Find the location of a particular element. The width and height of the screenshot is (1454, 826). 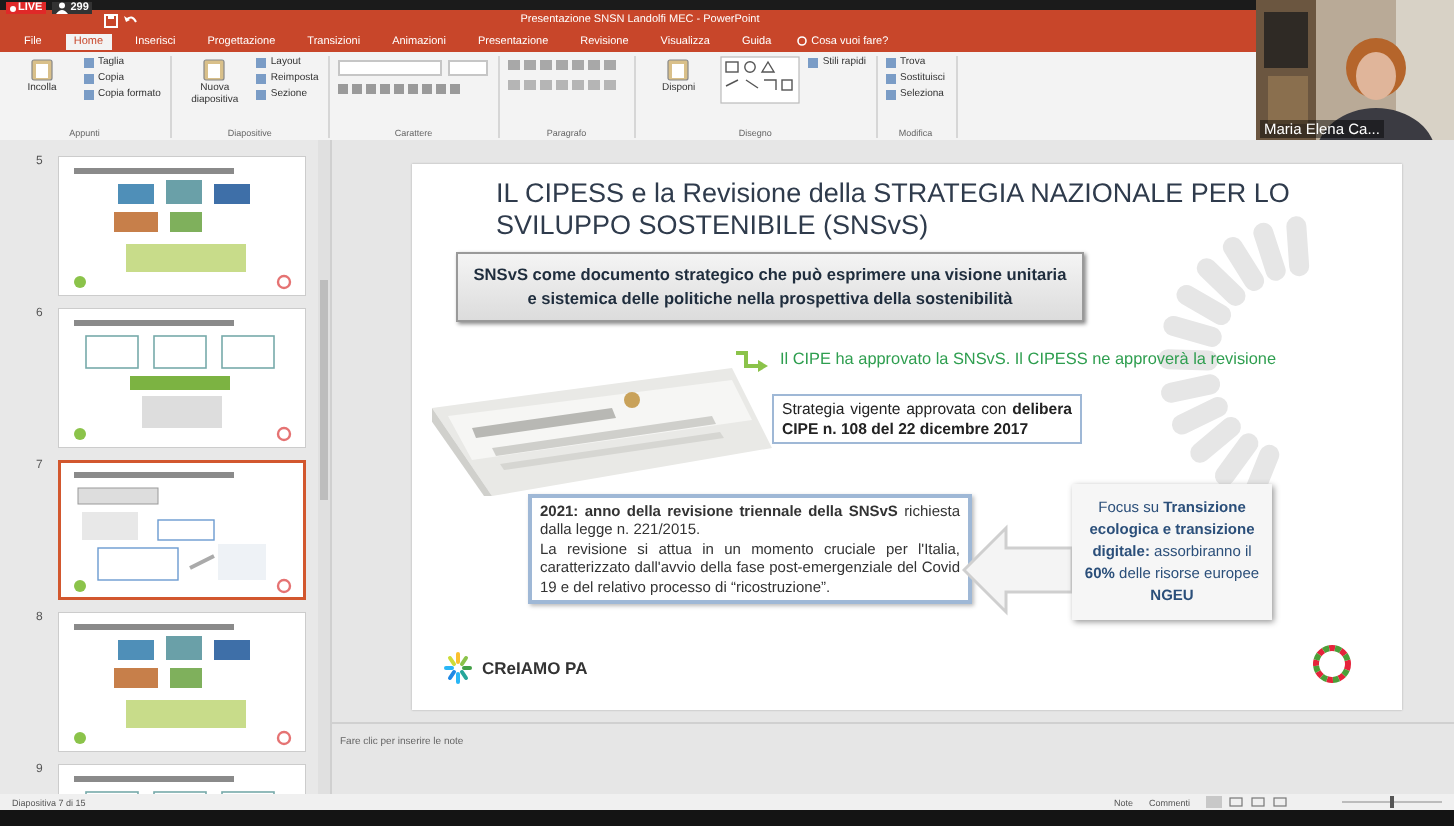

logo-icon is located at coordinates (458, 668).